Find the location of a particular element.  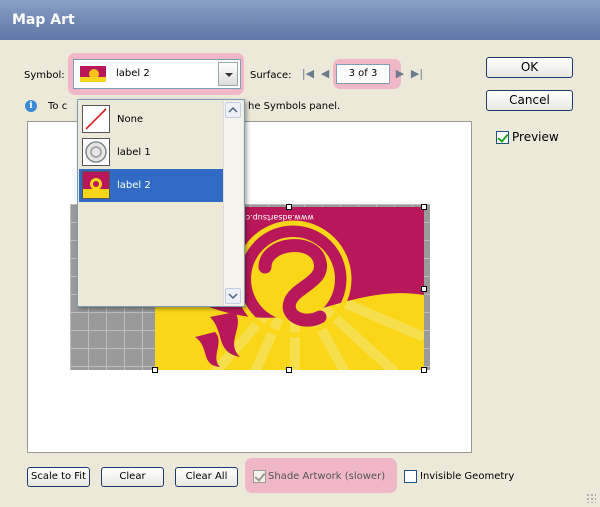

handle-bottom-left is located at coordinates (155, 370).